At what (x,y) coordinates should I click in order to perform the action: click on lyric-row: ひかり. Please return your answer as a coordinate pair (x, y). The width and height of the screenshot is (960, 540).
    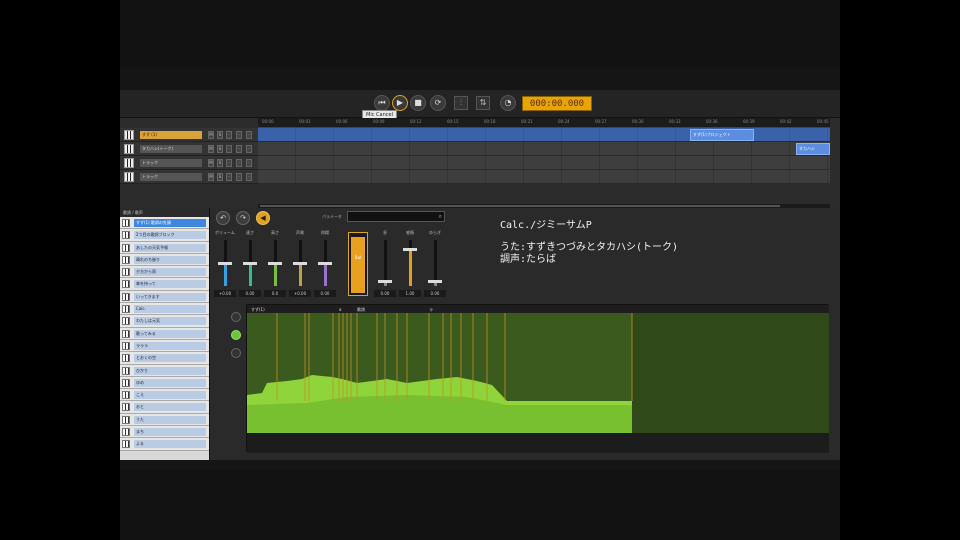
    Looking at the image, I should click on (164, 370).